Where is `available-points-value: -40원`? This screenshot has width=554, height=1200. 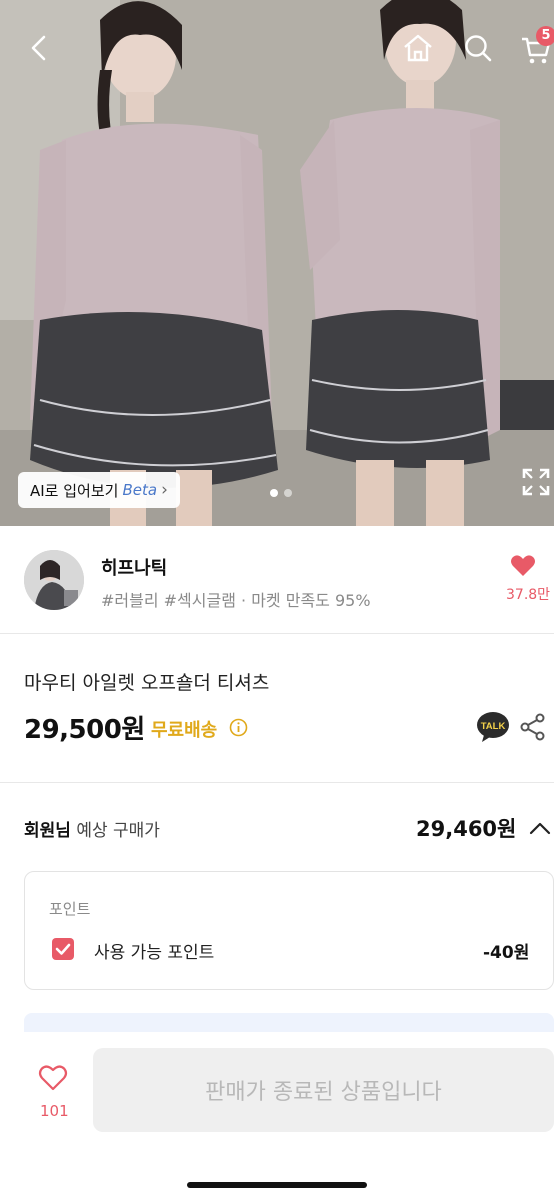
available-points-value: -40원 is located at coordinates (506, 953).